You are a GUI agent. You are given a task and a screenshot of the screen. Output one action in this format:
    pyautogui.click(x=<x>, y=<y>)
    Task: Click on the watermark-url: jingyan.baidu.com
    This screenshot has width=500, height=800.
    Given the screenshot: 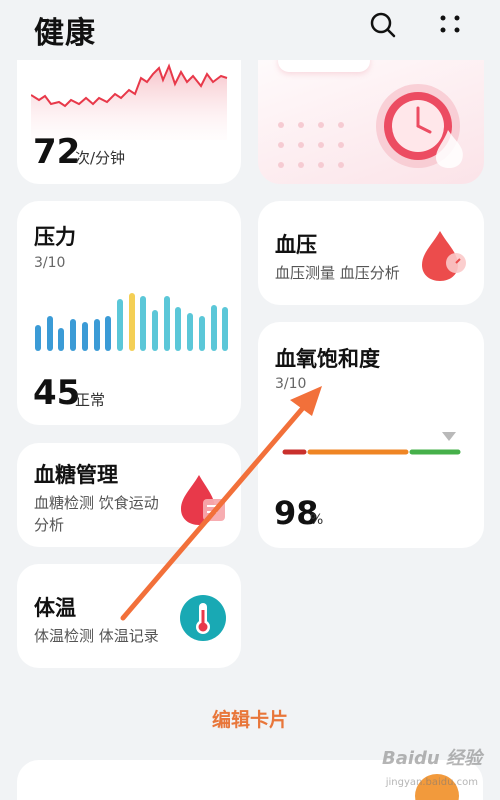 What is the action you would take?
    pyautogui.click(x=431, y=782)
    